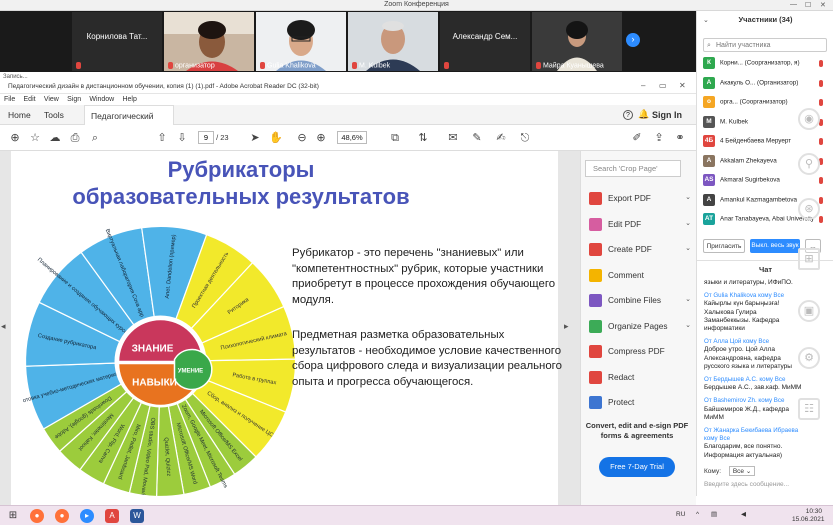 The width and height of the screenshot is (833, 525). I want to click on participant-row: 4Б 4 Бейденбаева Меруерт, so click(767, 143).